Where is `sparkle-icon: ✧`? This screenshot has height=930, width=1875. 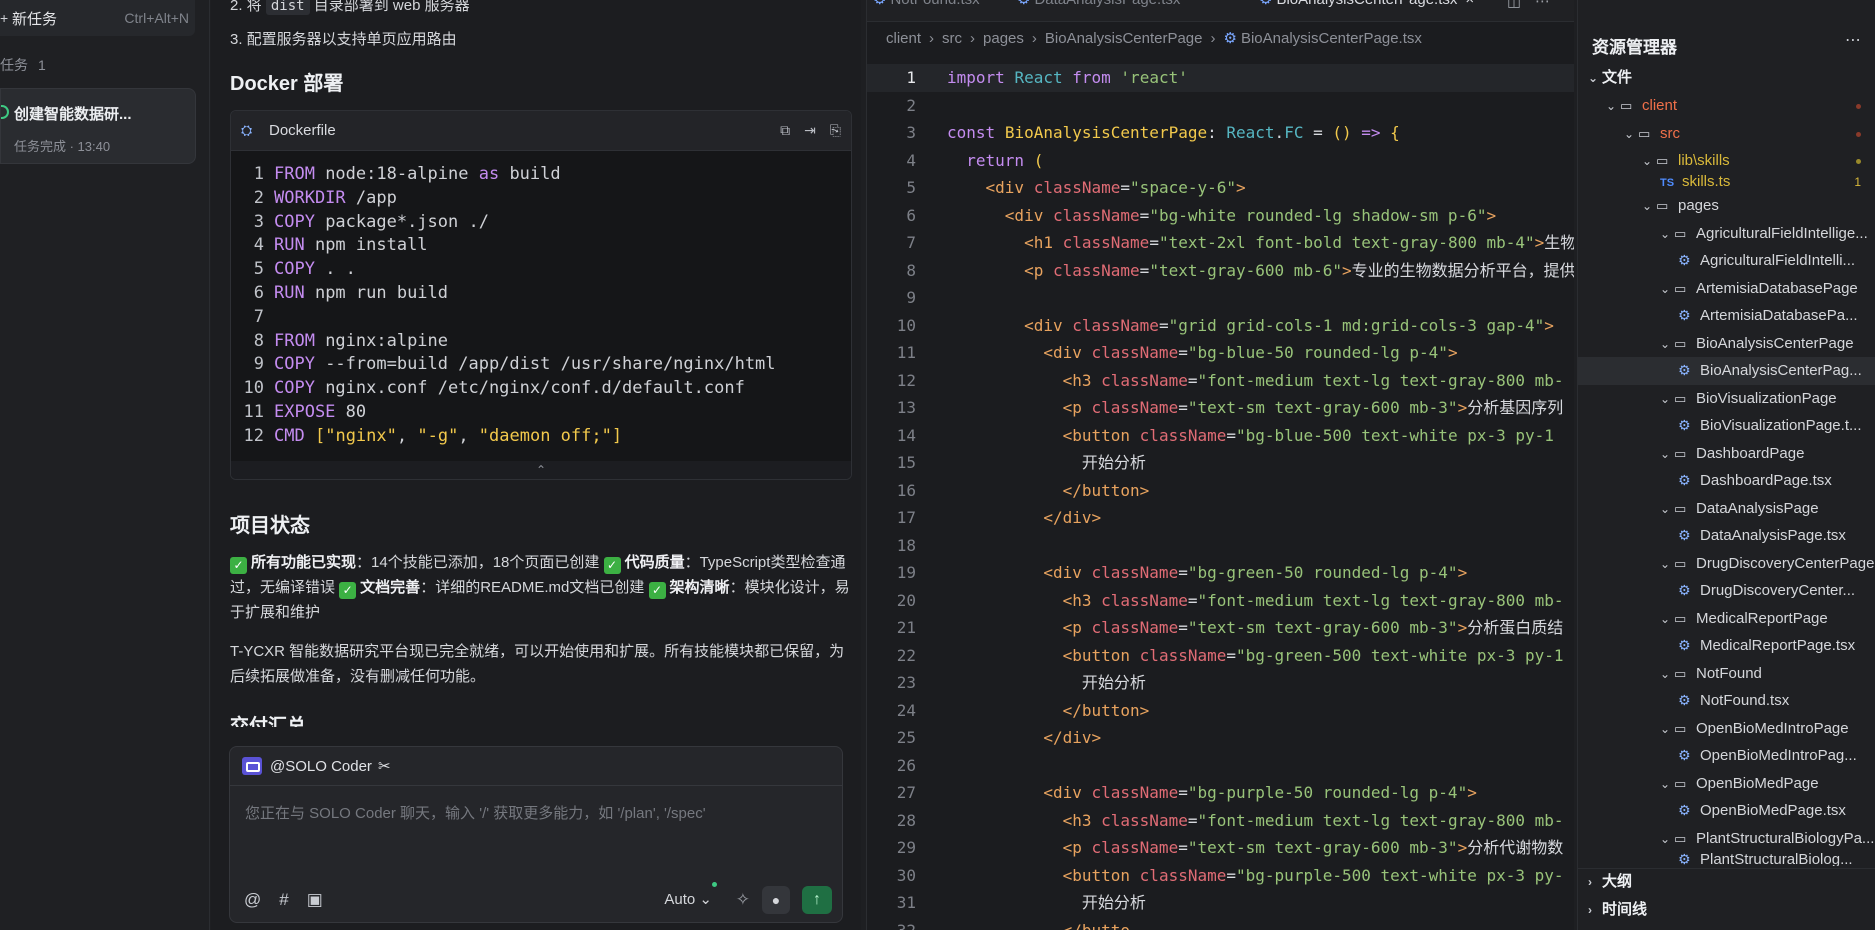 sparkle-icon: ✧ is located at coordinates (743, 900).